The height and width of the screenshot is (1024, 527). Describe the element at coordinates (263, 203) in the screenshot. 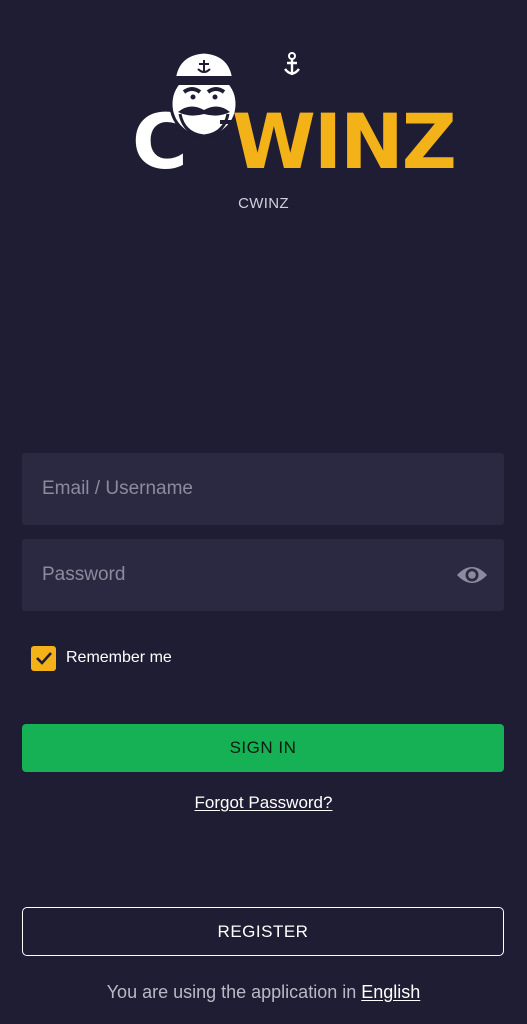

I see `brand-caption: CWINZ` at that location.